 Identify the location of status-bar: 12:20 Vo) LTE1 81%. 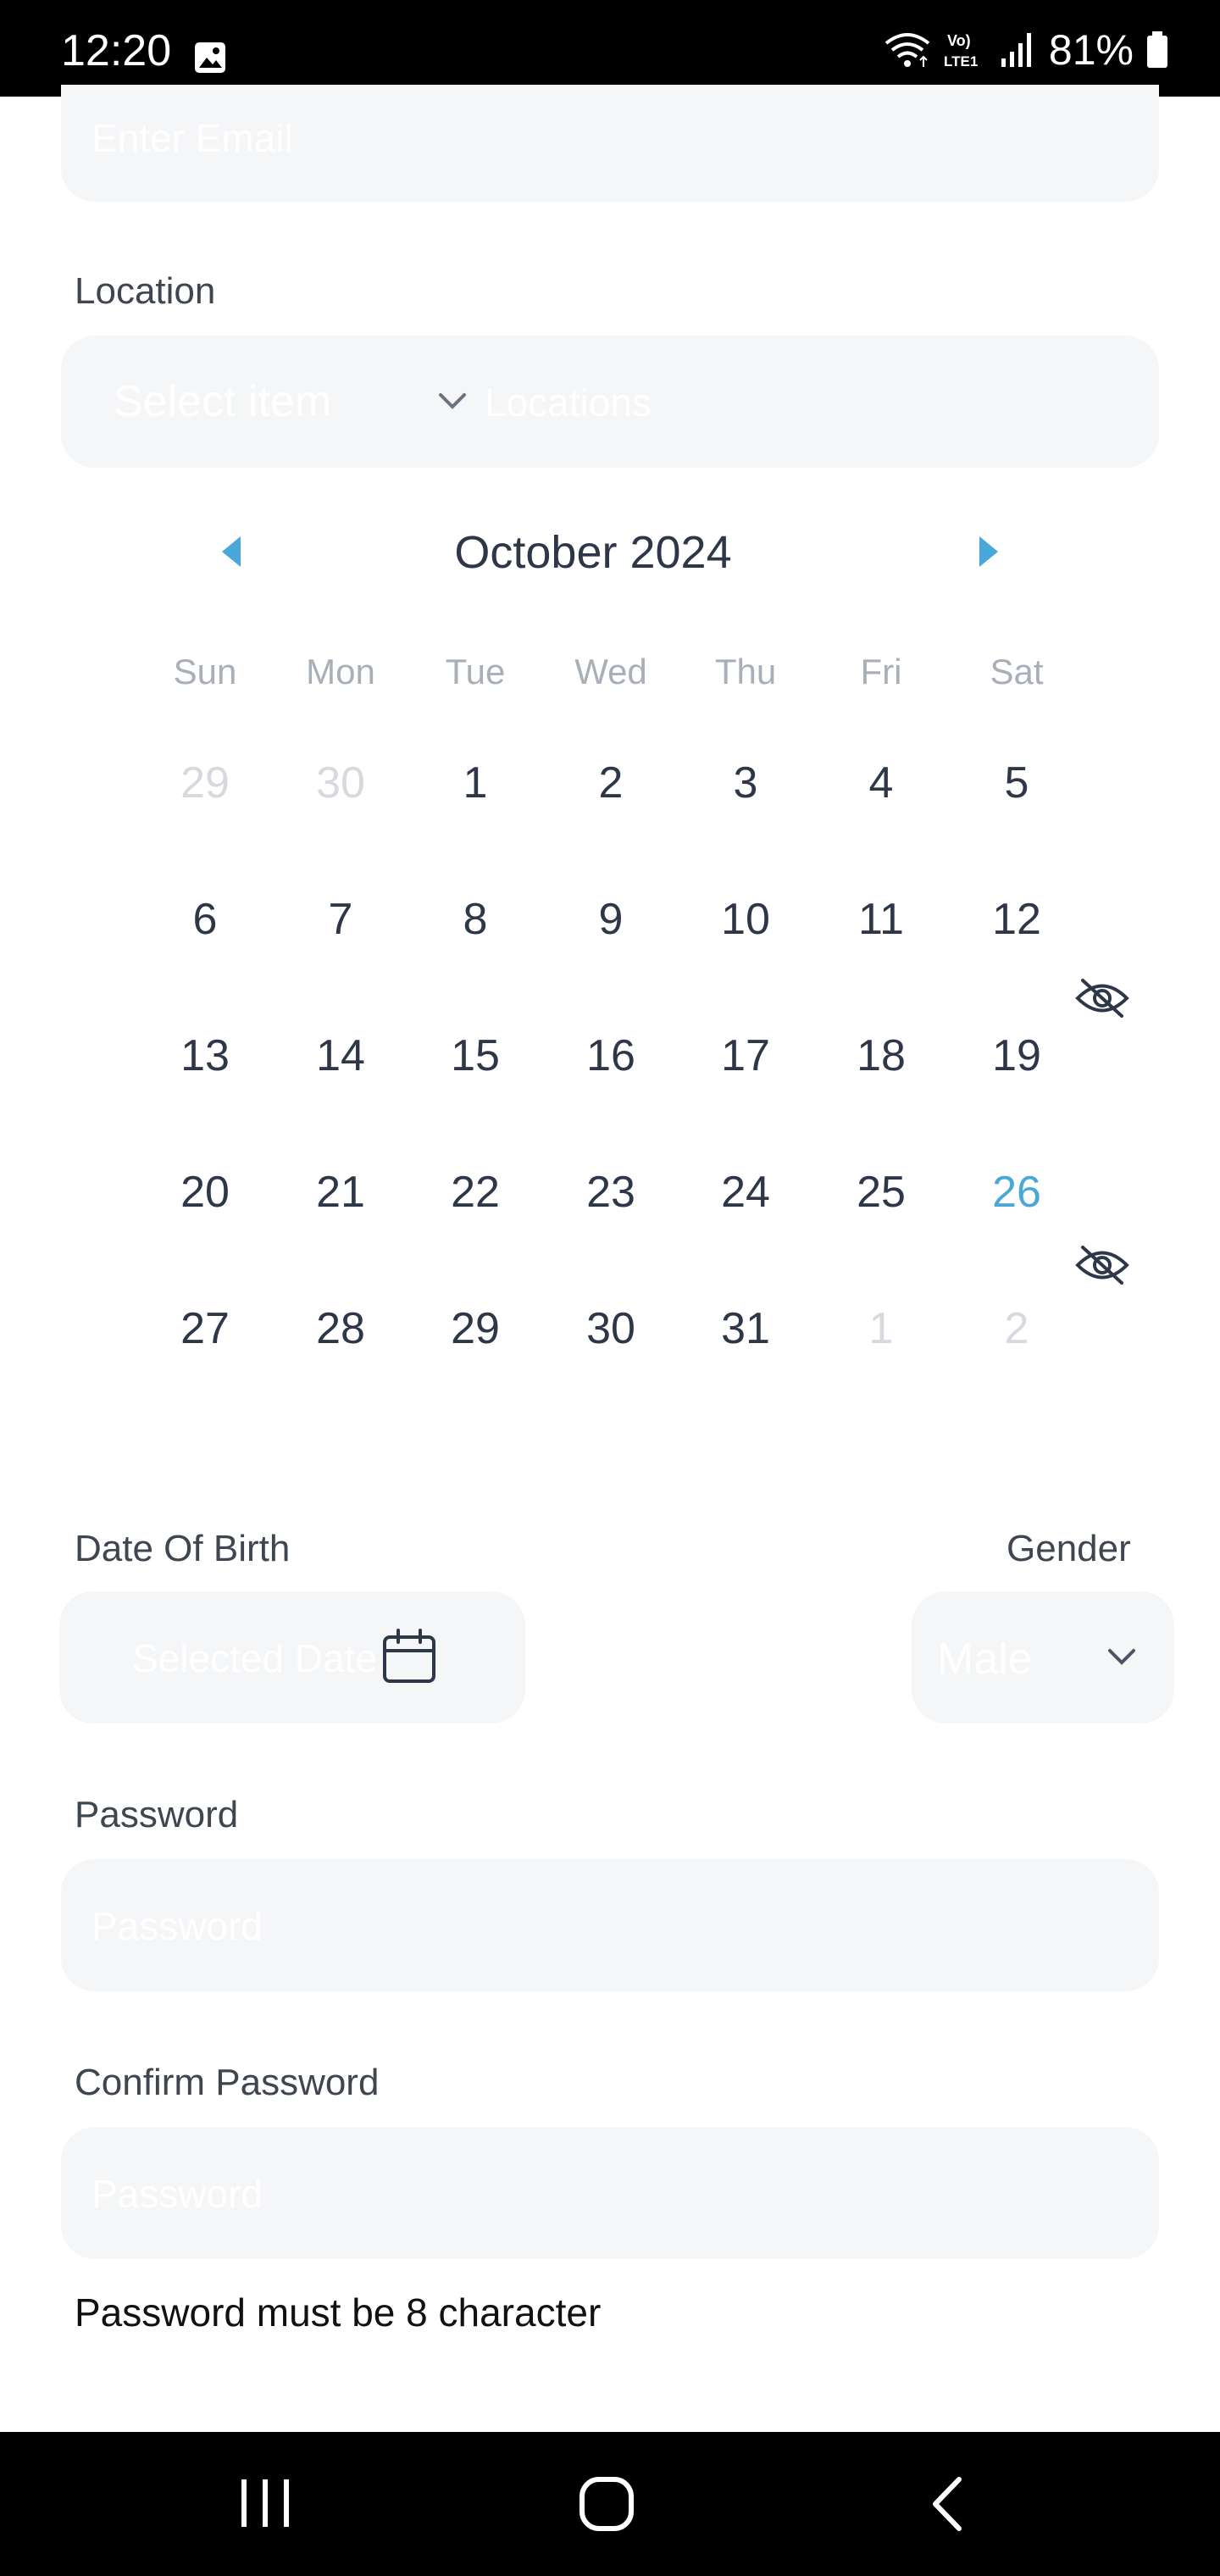
(610, 48).